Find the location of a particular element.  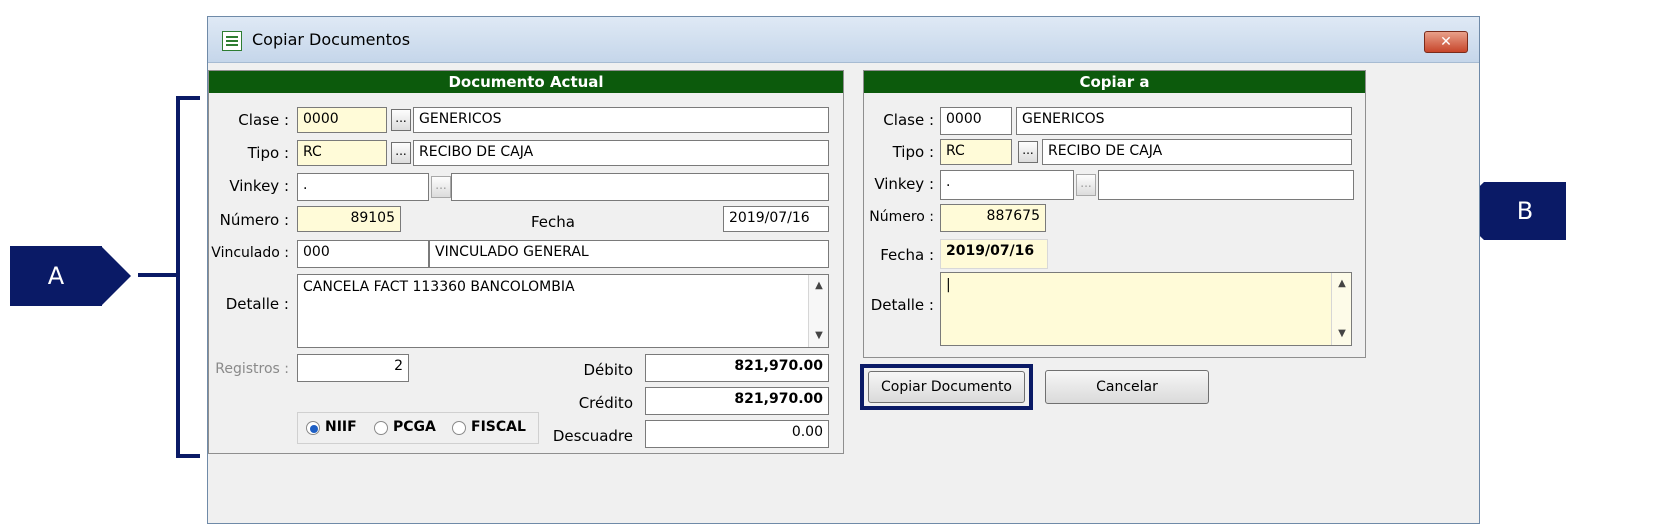

panel-header-documento-actual: Documento Actual is located at coordinates (526, 82).